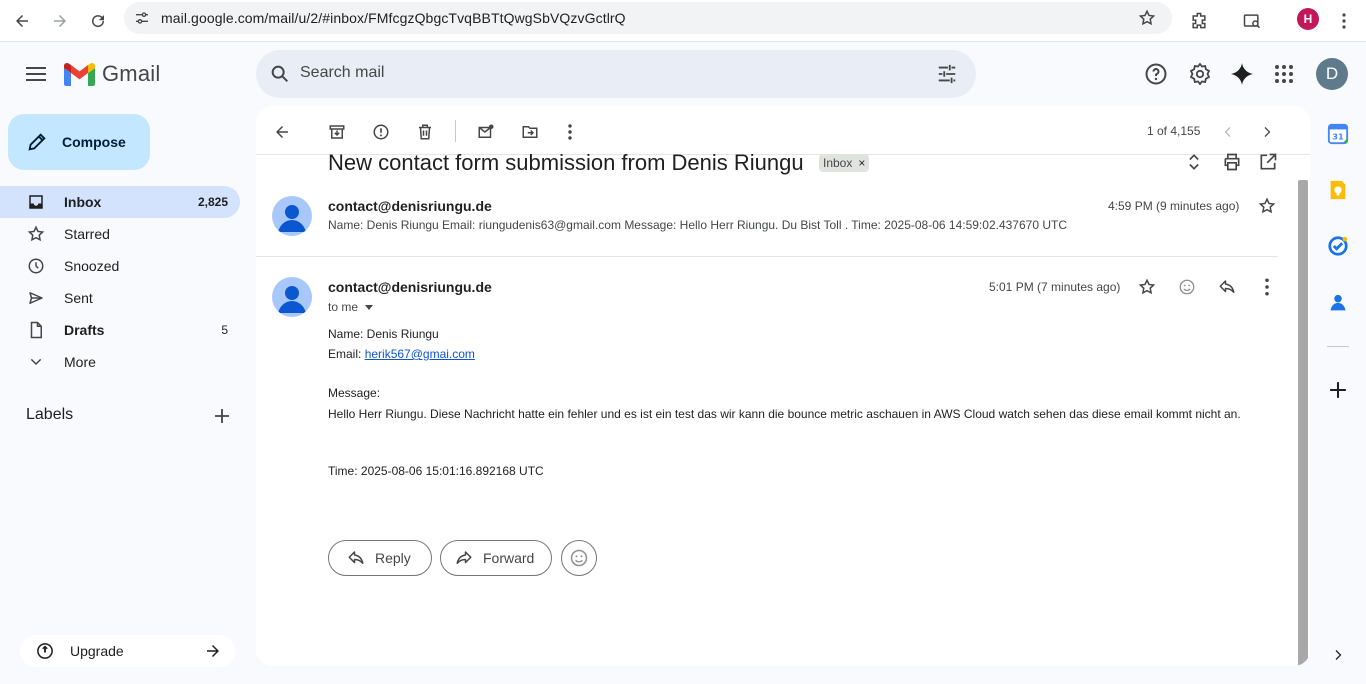  I want to click on bookmark-star-icon, so click(1147, 18).